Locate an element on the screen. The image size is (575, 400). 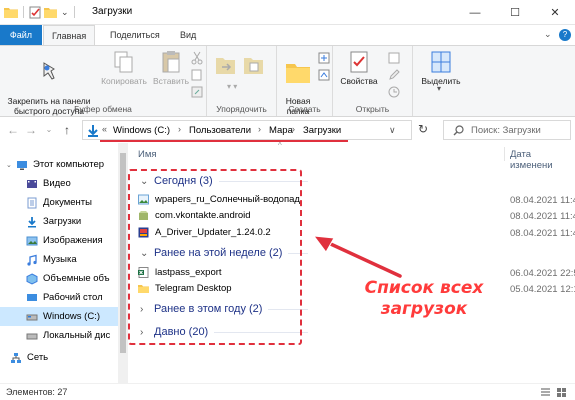
address-dropdown-icon: ∨ is located at coordinates (392, 130).